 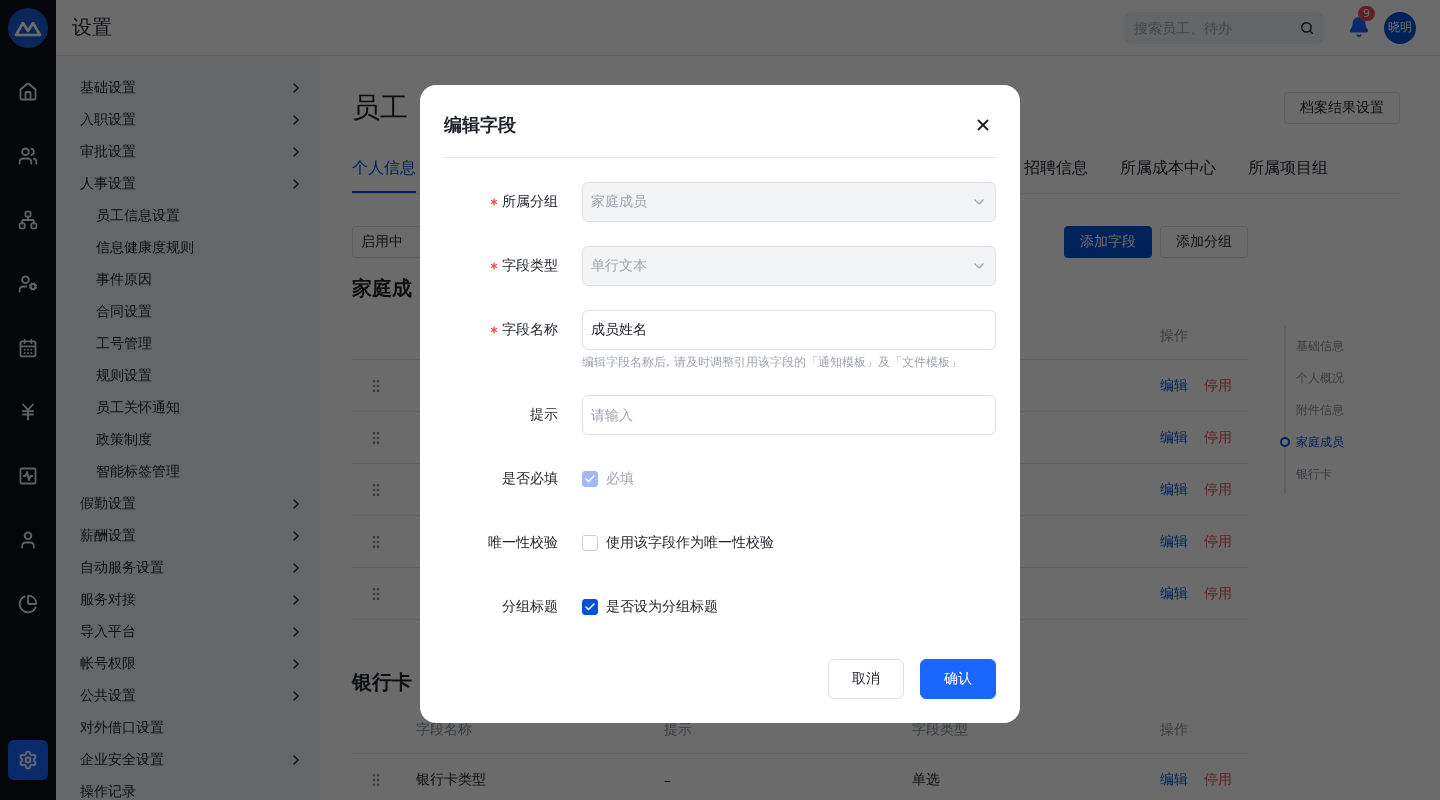 I want to click on anchor-link: 家庭成员, so click(x=1340, y=442).